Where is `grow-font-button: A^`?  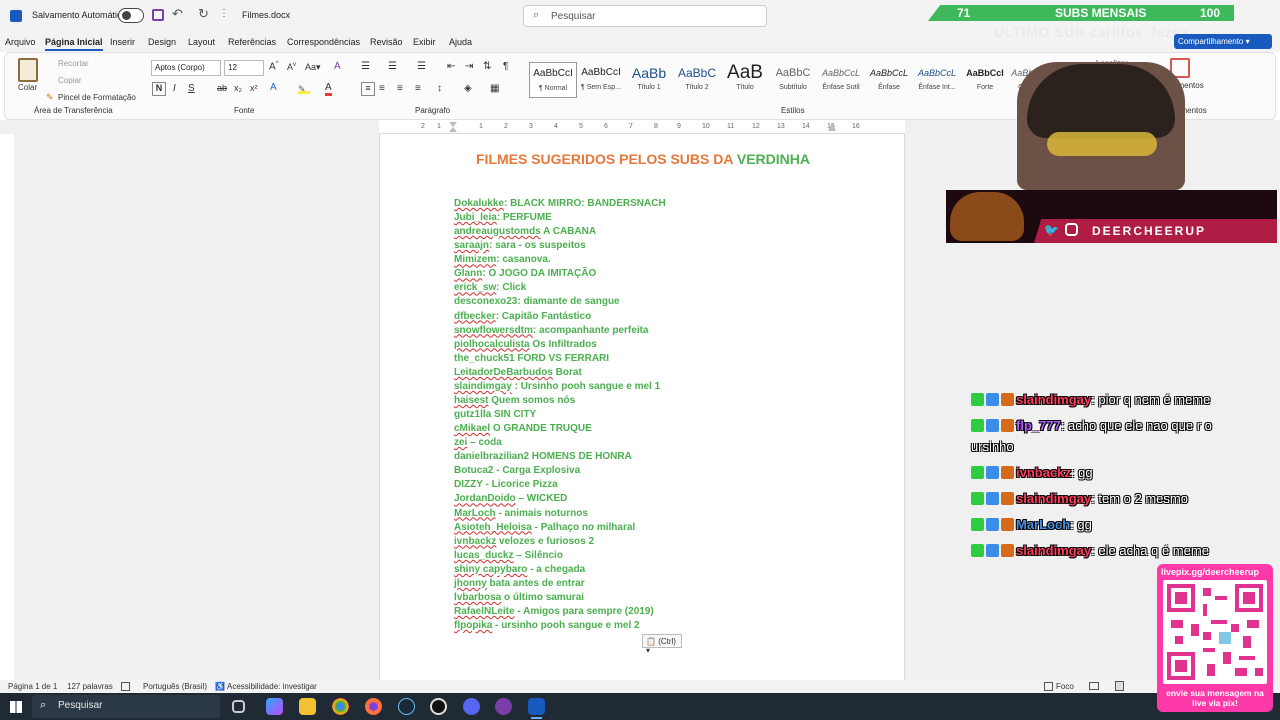 grow-font-button: A^ is located at coordinates (274, 66).